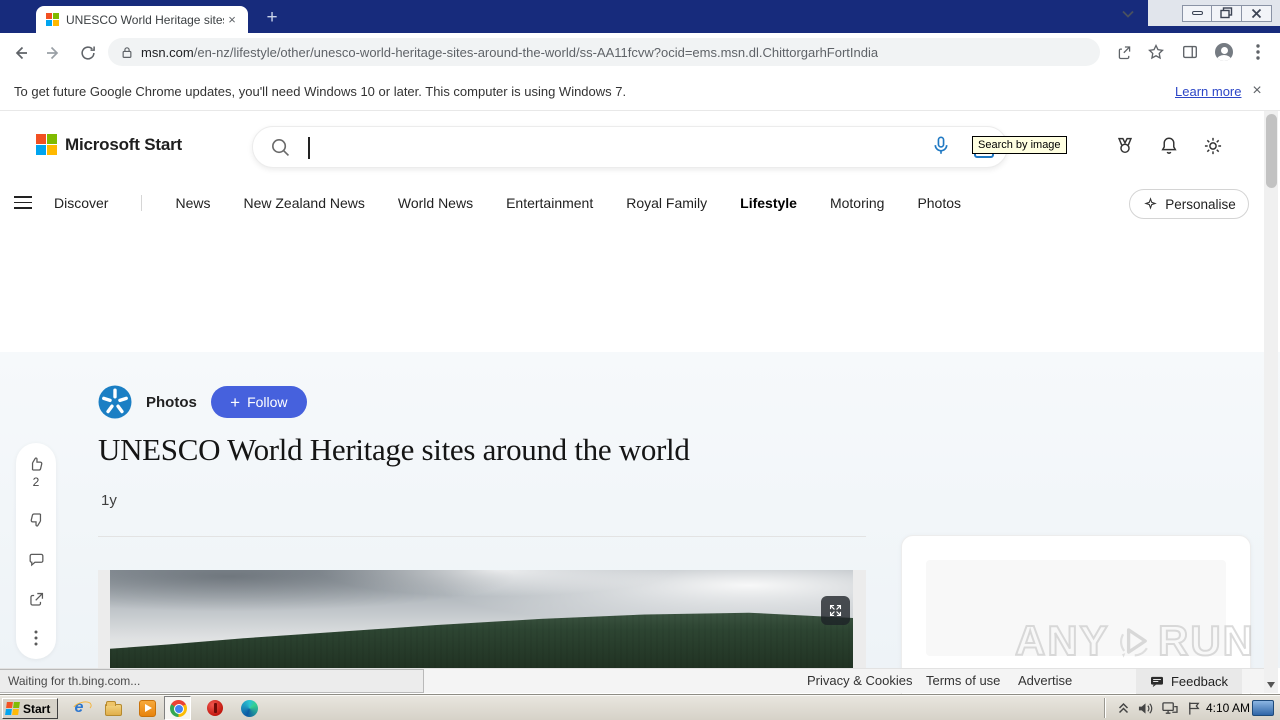  Describe the element at coordinates (178, 708) in the screenshot. I see `taskbar-chrome-icon` at that location.